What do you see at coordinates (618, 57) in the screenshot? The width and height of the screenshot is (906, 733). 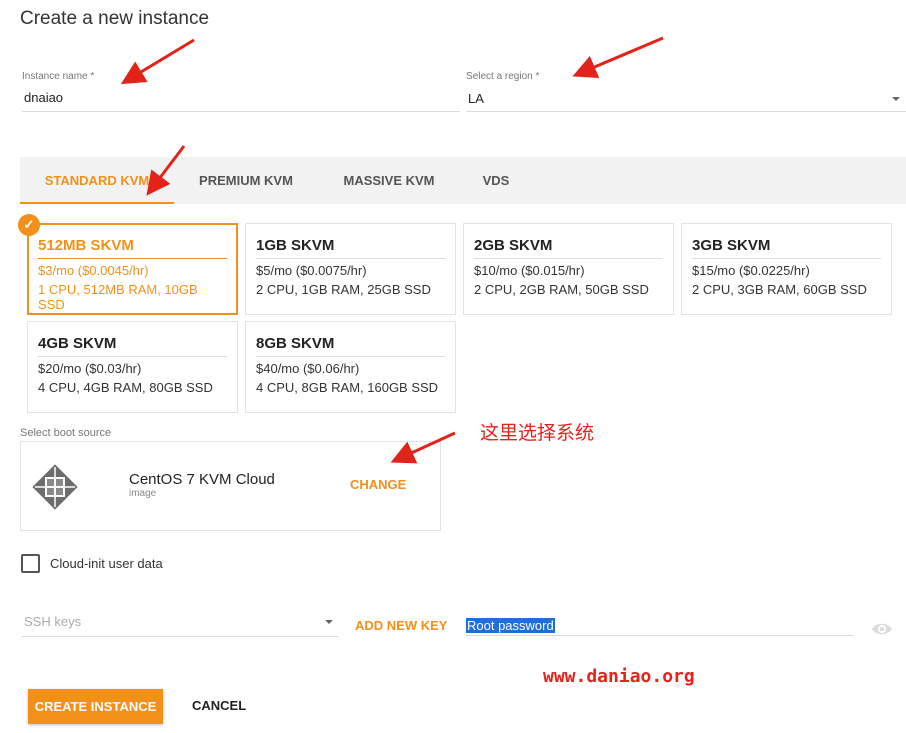 I see `arrow-to-region` at bounding box center [618, 57].